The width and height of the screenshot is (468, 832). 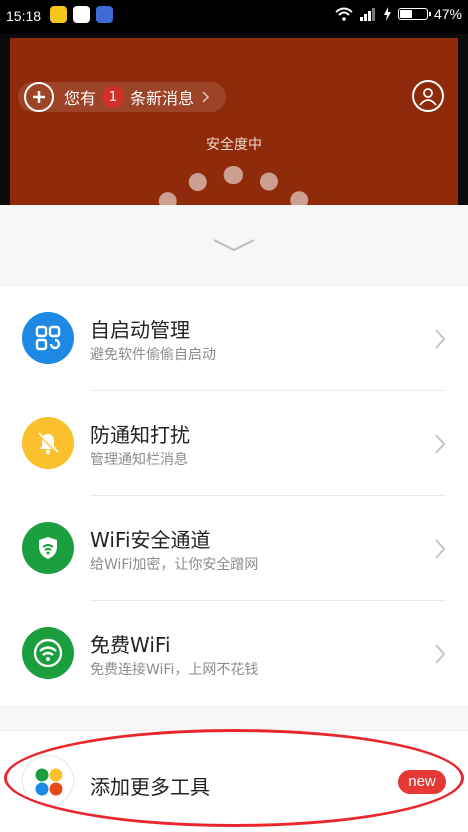 What do you see at coordinates (344, 14) in the screenshot?
I see `wifi-signal-icon` at bounding box center [344, 14].